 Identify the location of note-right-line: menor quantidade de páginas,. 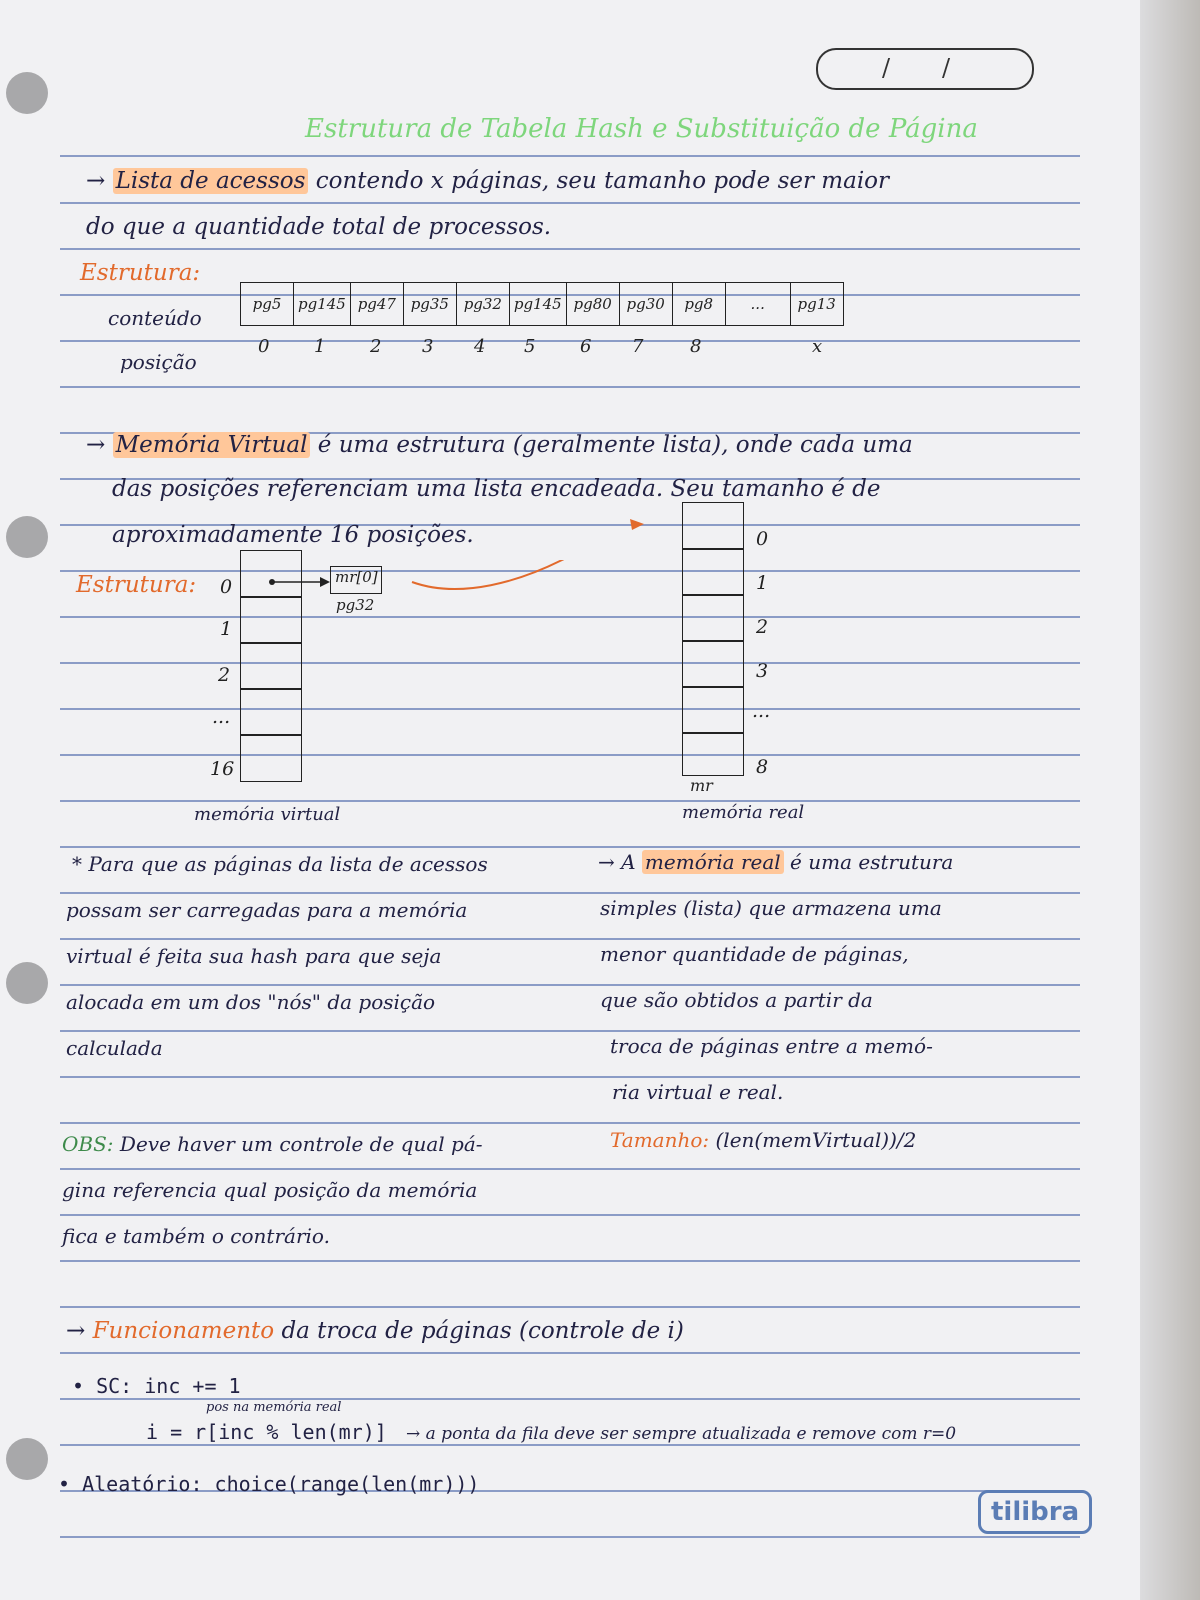
(754, 954).